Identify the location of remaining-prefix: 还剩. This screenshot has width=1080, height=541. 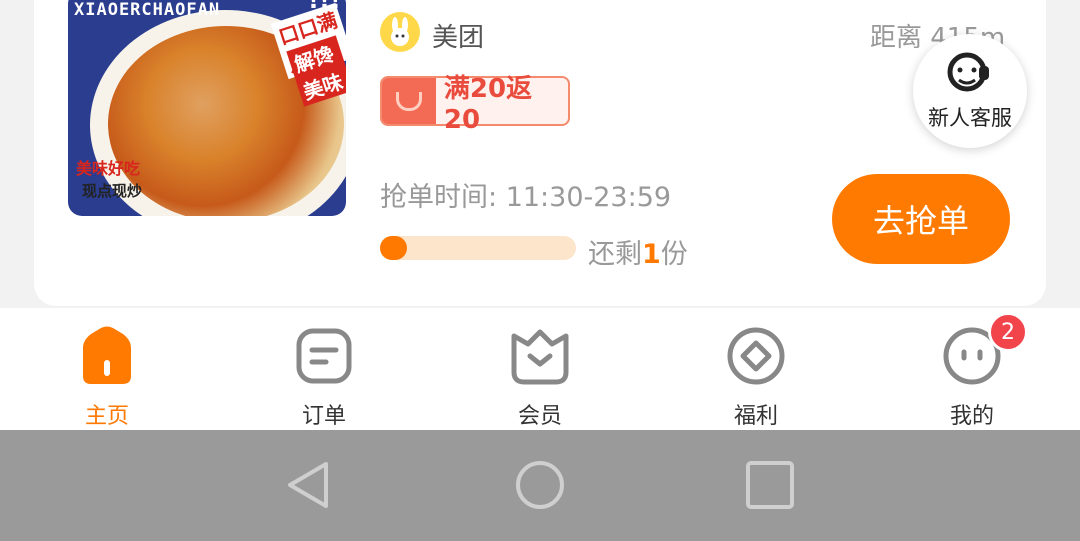
(615, 254).